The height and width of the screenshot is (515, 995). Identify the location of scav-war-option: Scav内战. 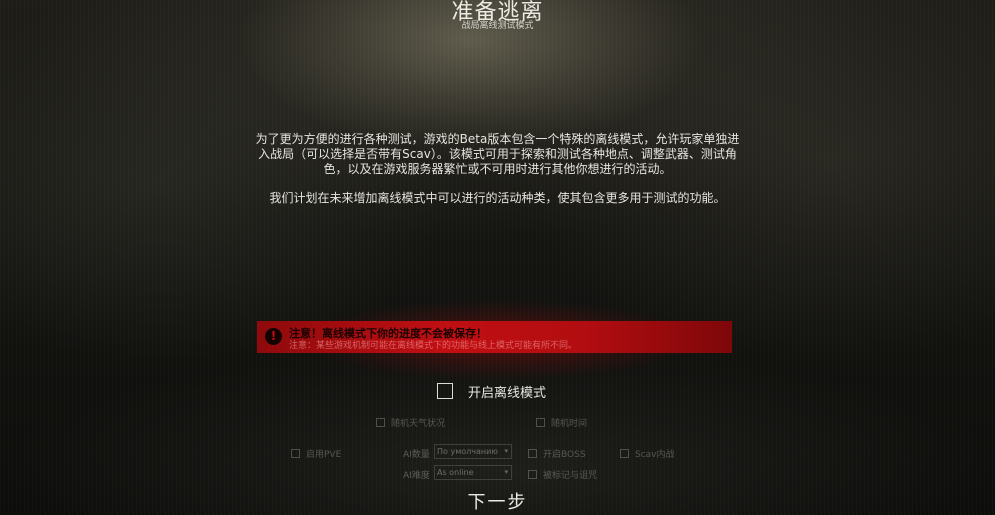
(647, 453).